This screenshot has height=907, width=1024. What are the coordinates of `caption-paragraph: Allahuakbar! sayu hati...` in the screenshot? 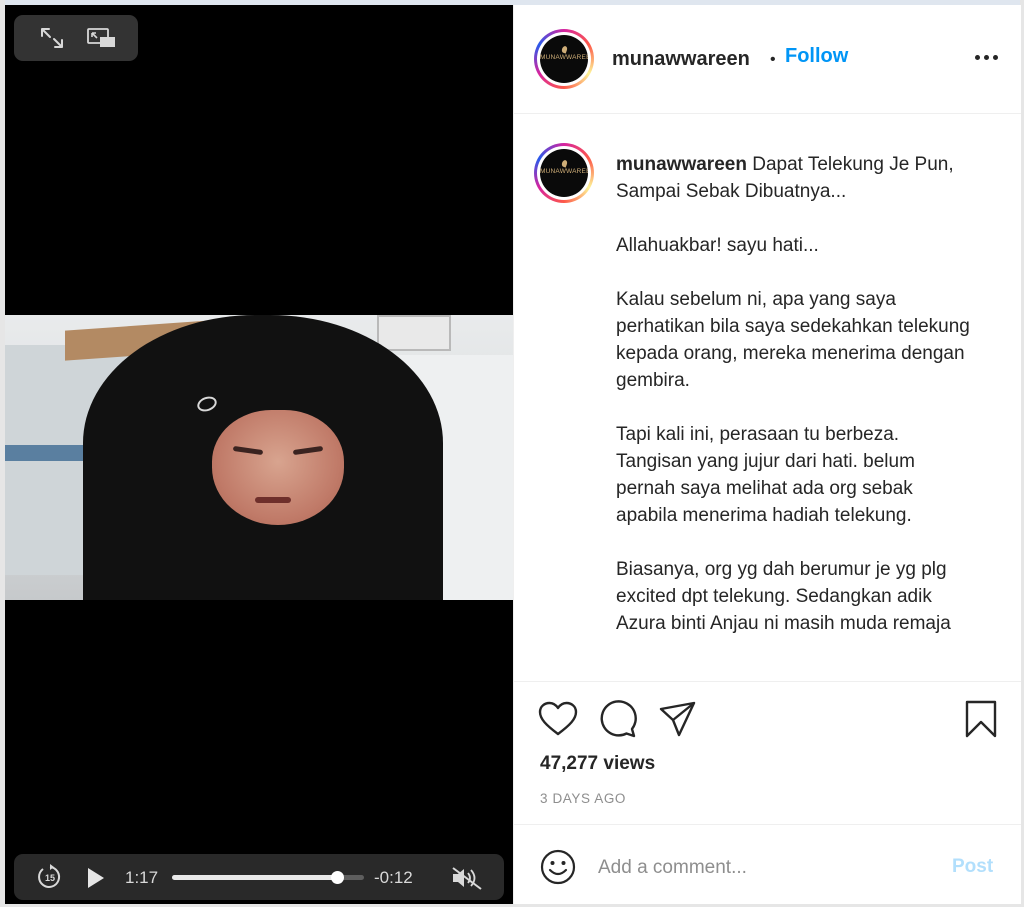 It's located at (717, 245).